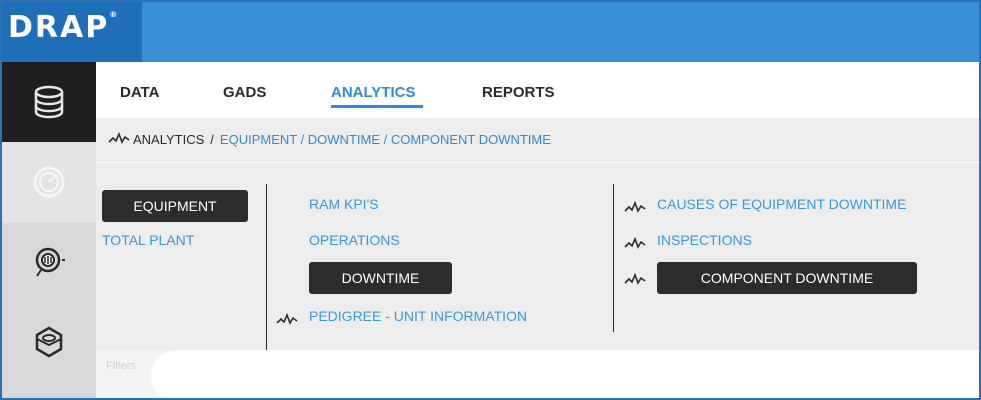 The image size is (981, 400). I want to click on pedigree-link: PEDIGREE - UNIT INFORMATION, so click(418, 316).